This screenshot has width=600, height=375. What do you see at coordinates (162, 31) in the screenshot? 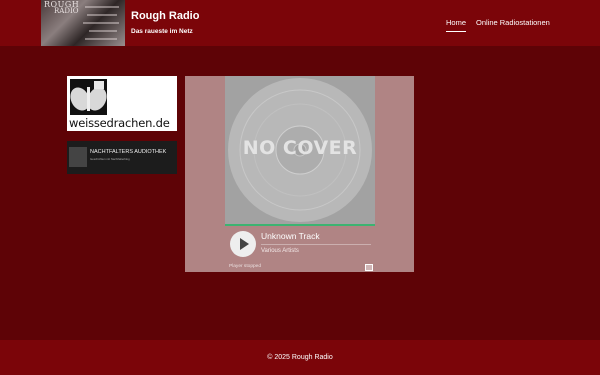
I see `site-subtitle: Das raueste im Netz` at bounding box center [162, 31].